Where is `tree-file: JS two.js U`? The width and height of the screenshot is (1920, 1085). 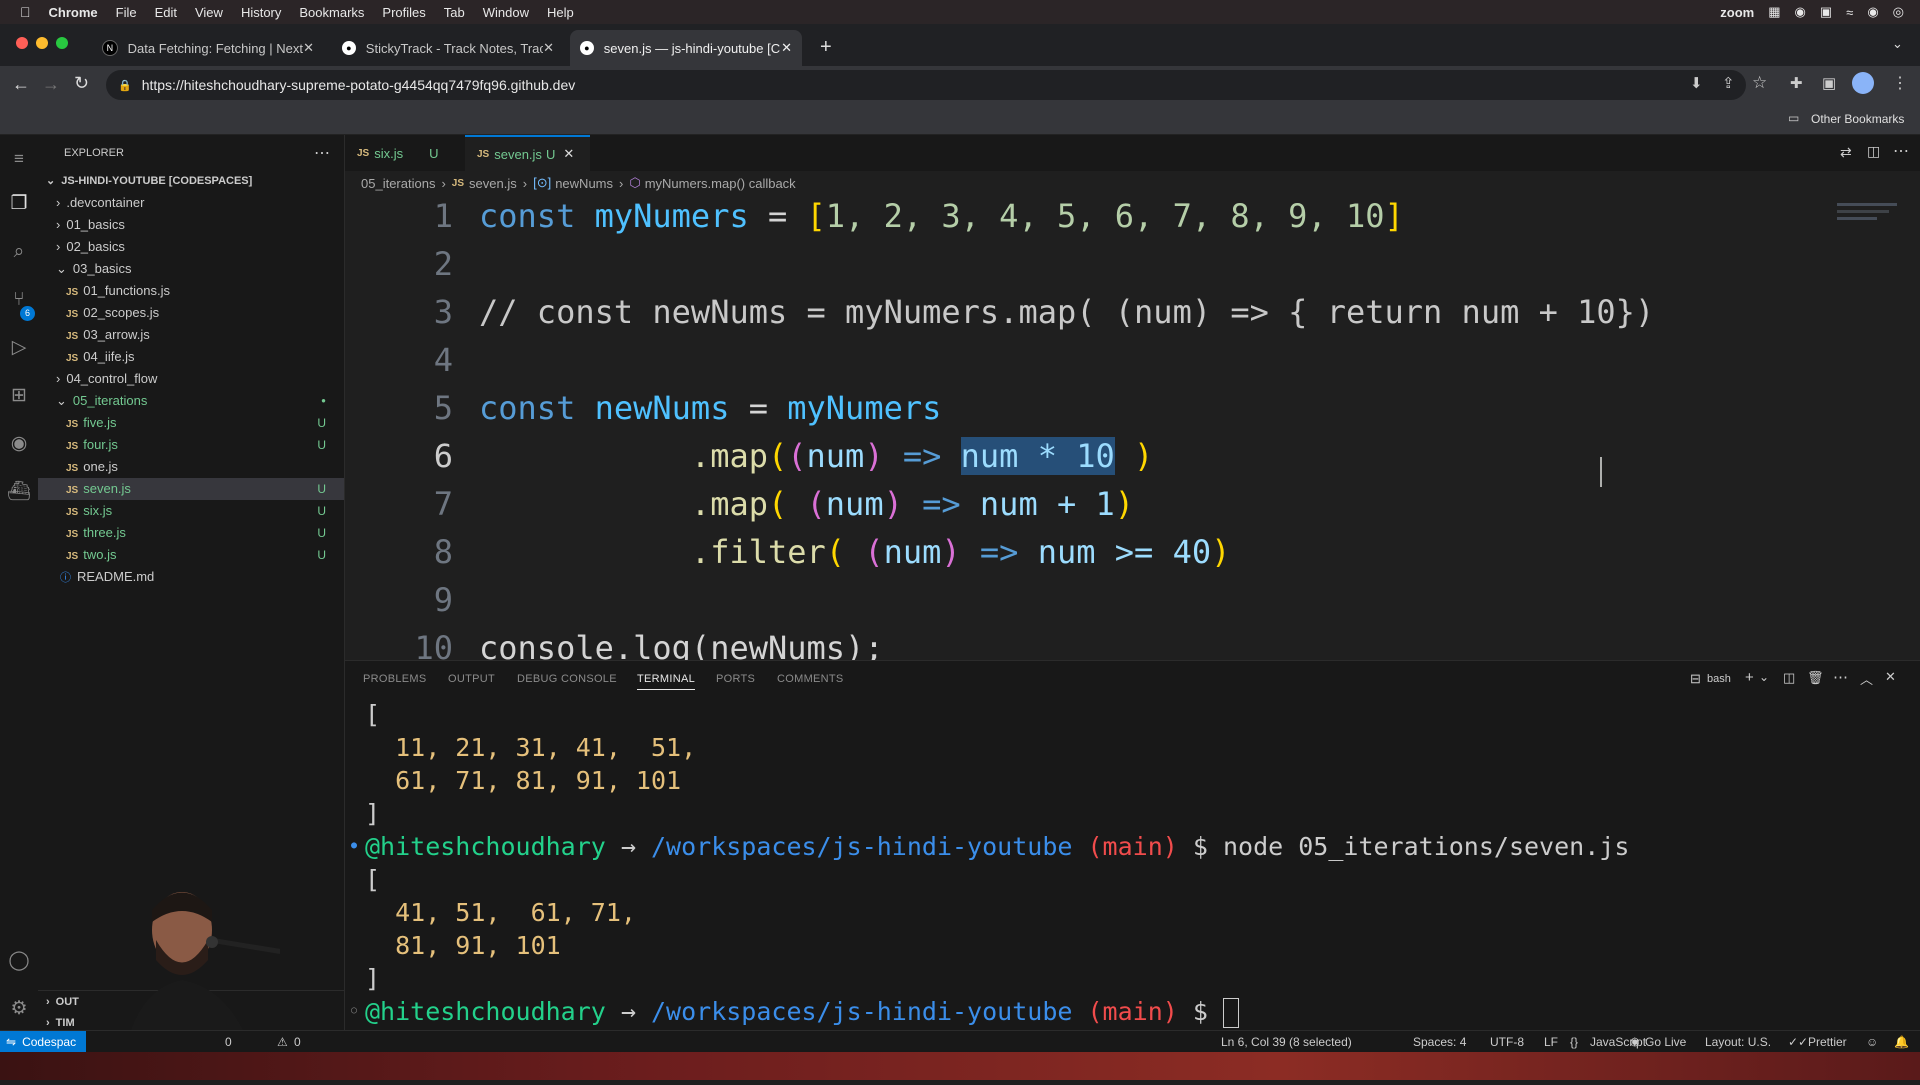
tree-file: JS two.js U is located at coordinates (191, 555).